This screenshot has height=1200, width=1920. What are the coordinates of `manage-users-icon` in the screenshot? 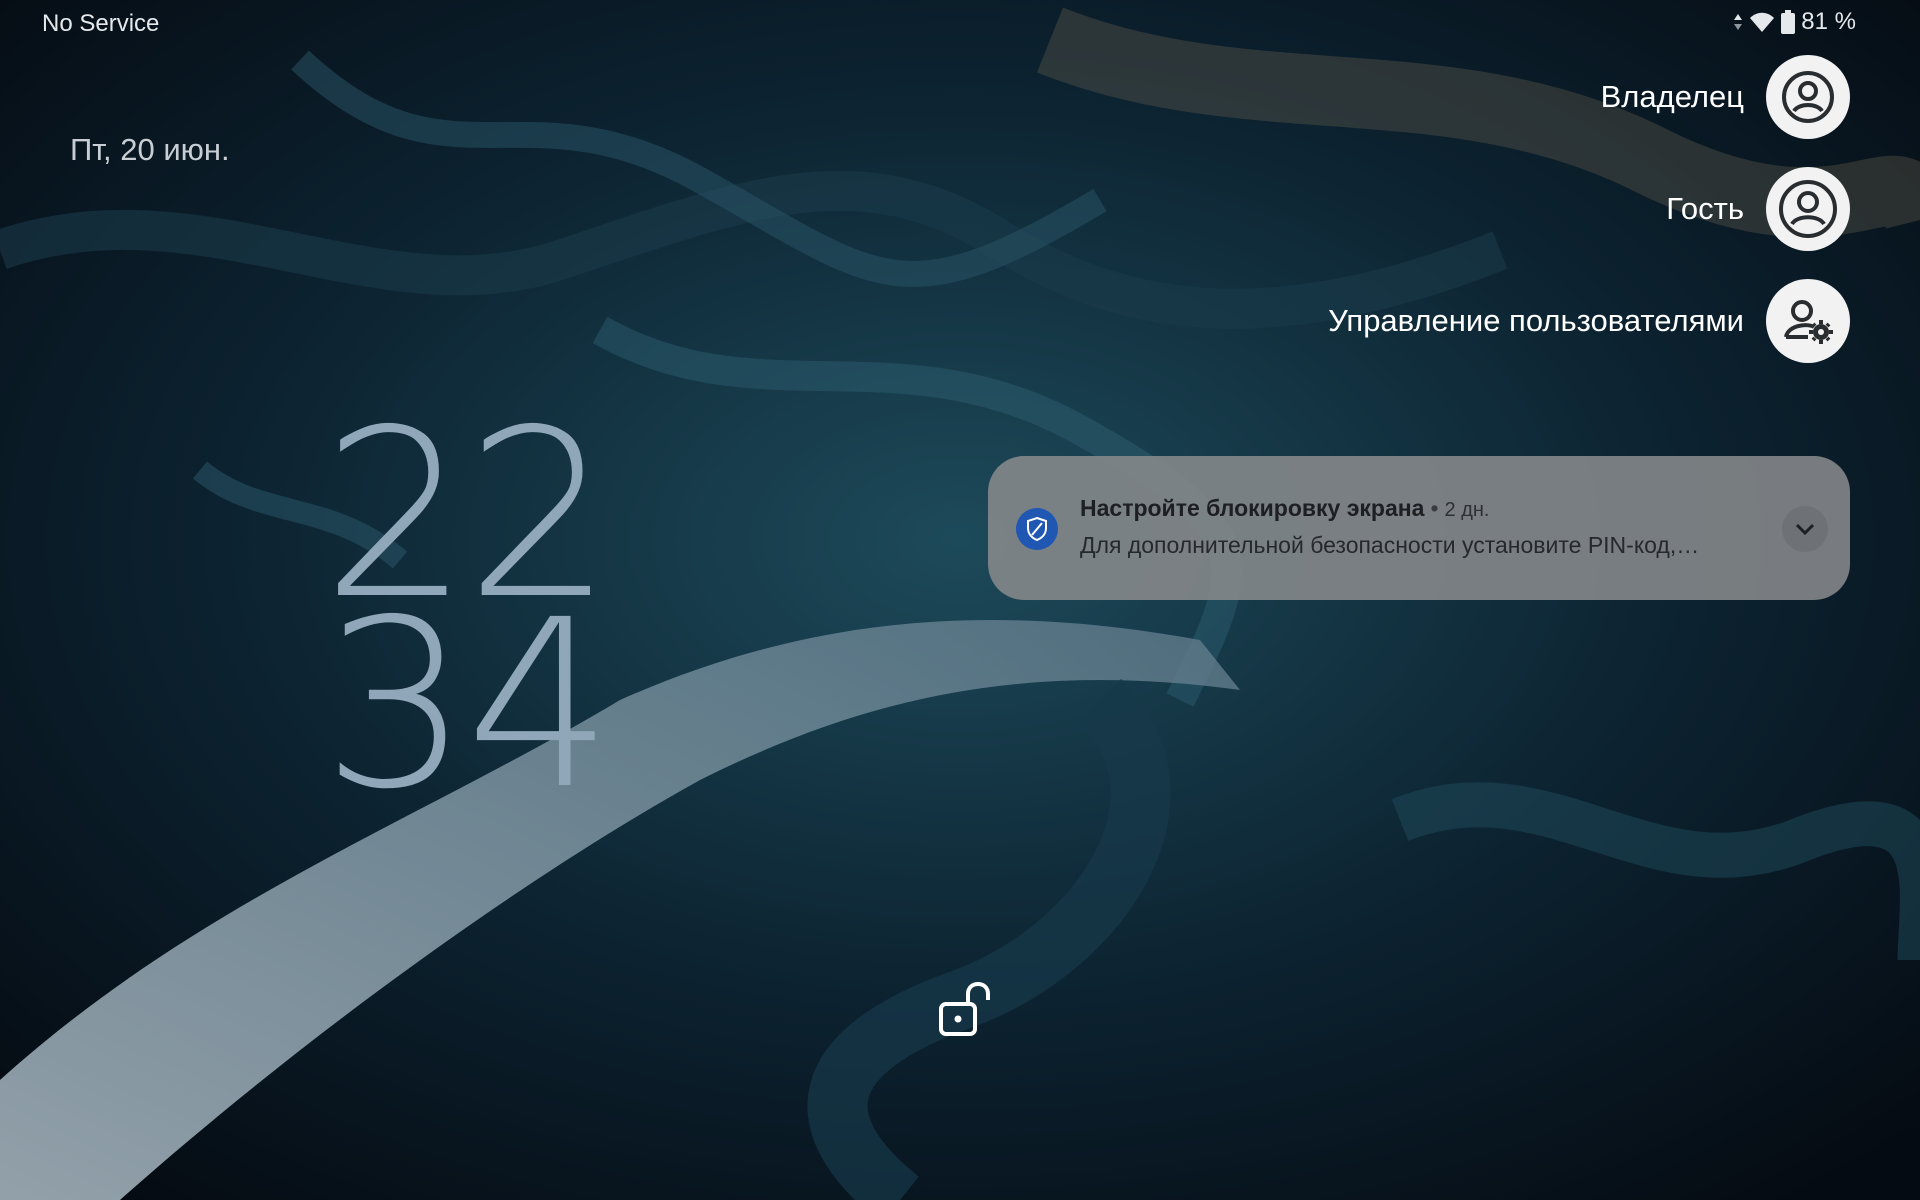 It's located at (1808, 321).